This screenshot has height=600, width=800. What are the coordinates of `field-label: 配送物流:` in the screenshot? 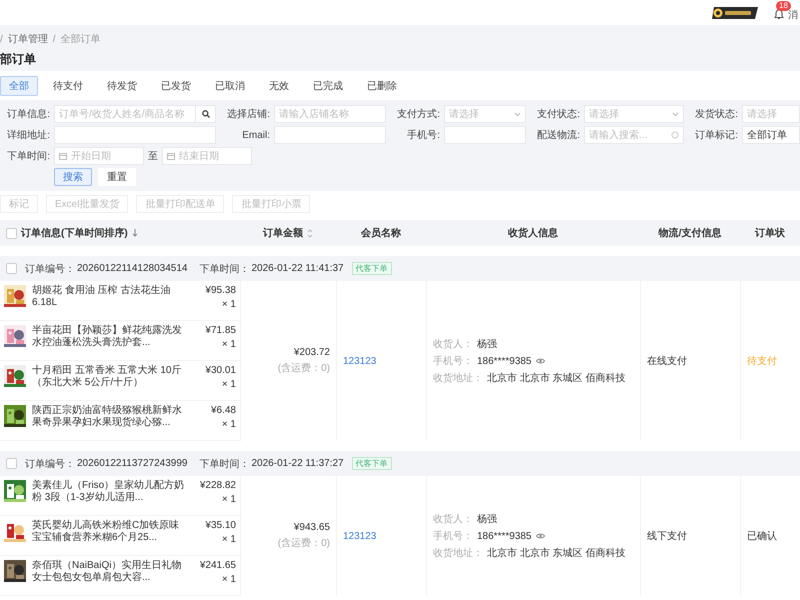 It's located at (558, 135).